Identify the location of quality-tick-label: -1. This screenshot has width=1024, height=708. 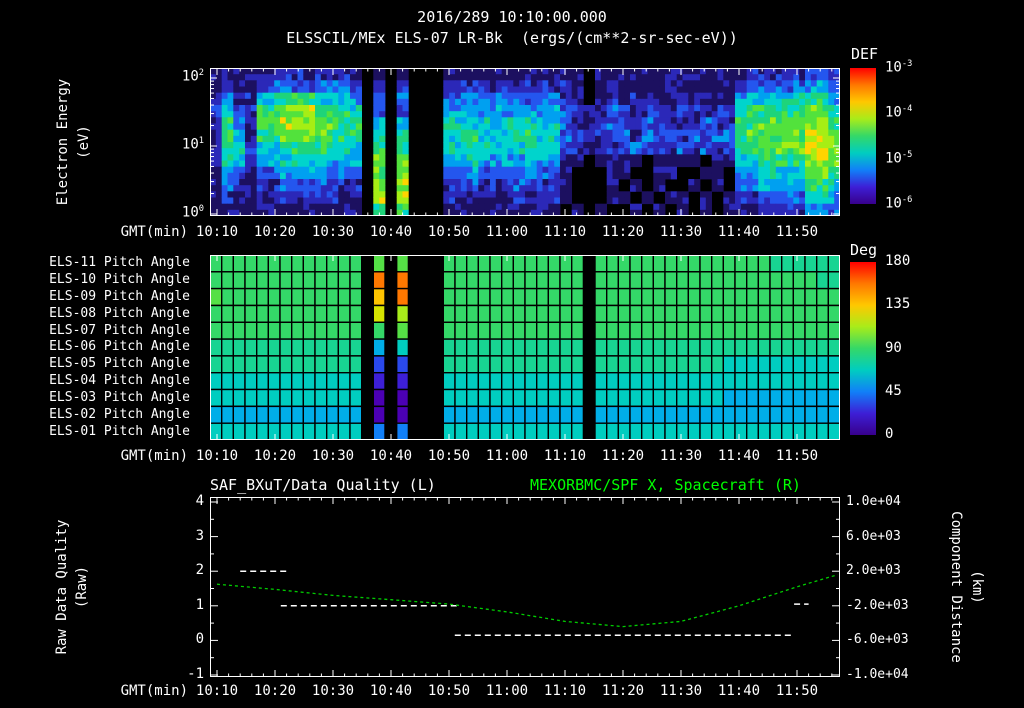
(195, 674).